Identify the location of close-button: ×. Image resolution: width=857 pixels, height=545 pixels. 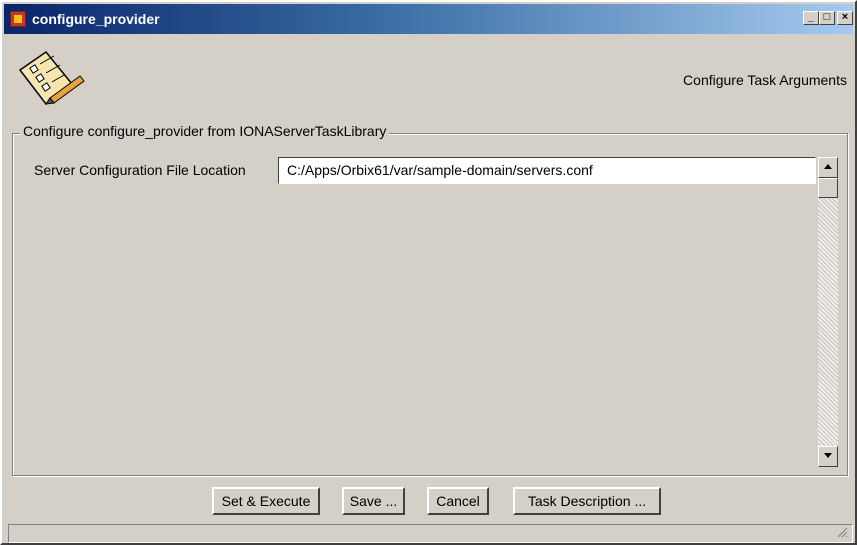
(845, 18).